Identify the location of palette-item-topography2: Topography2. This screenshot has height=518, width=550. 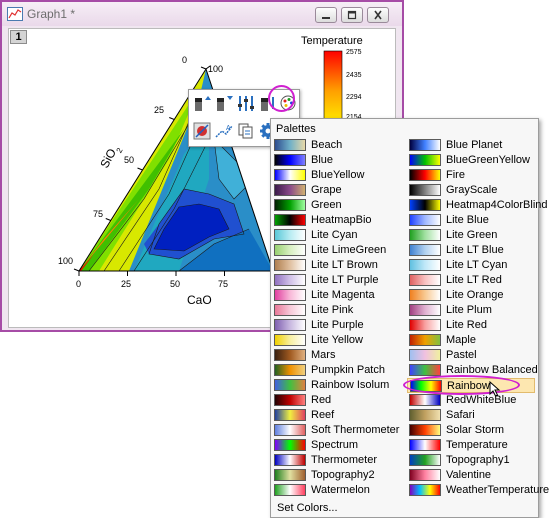
(336, 475).